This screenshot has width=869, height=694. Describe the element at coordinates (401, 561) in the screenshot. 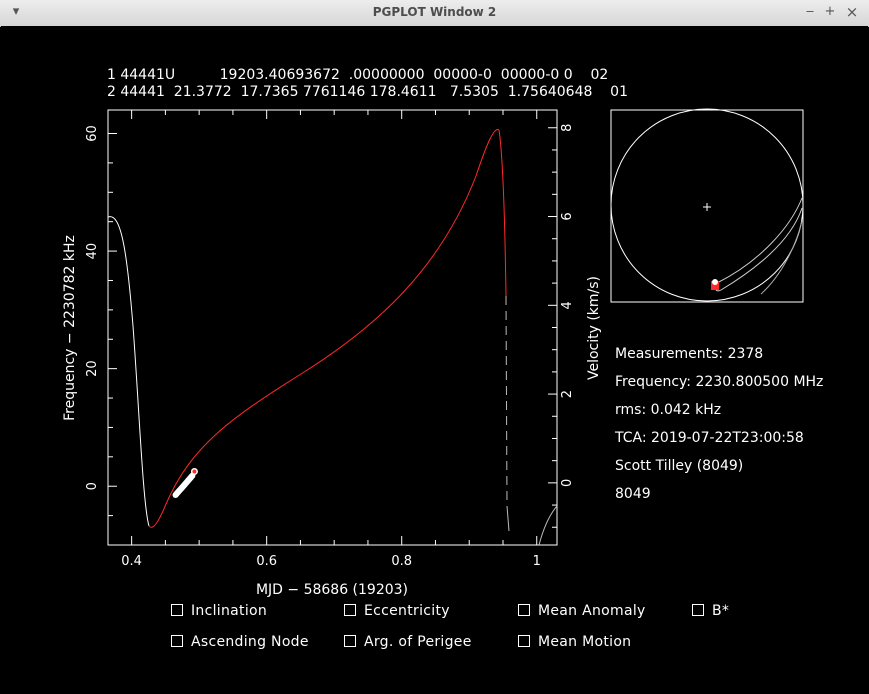

I see `x-tick-label: 0.8` at that location.